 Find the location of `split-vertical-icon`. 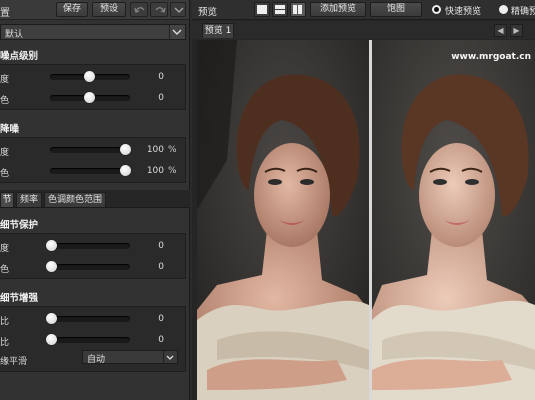

split-vertical-icon is located at coordinates (298, 9).